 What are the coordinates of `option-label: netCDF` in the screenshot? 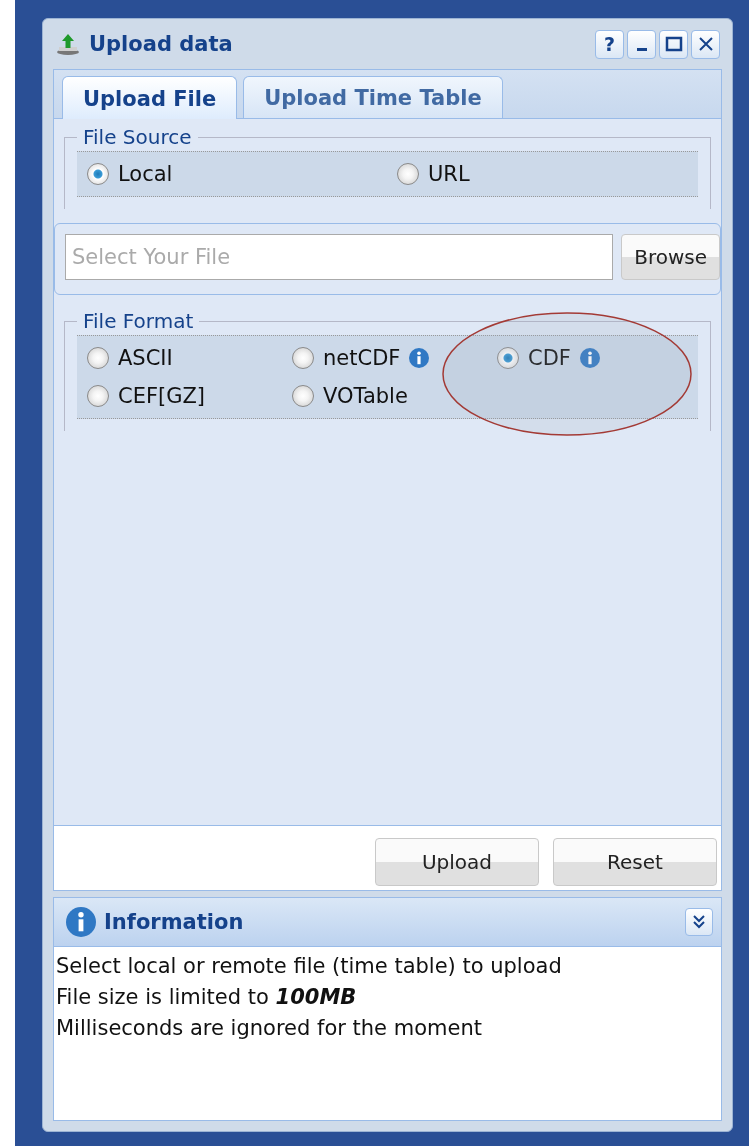 It's located at (362, 358).